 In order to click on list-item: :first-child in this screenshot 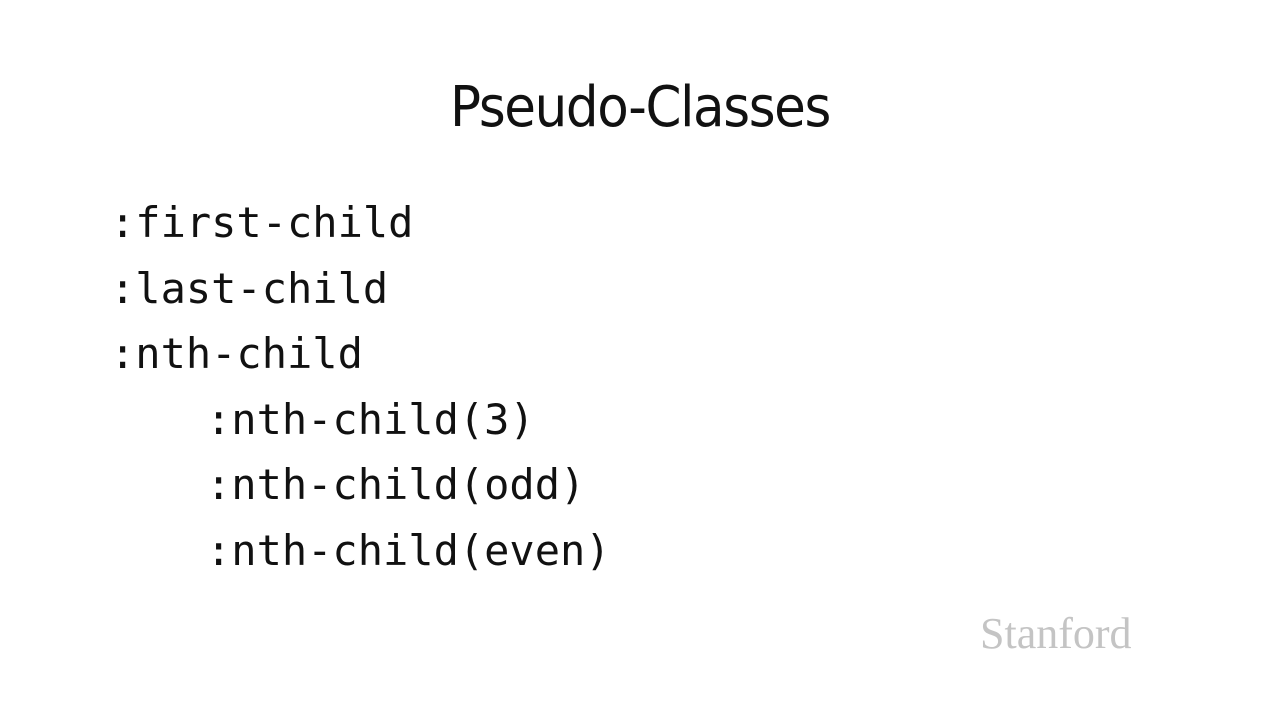, I will do `click(262, 222)`.